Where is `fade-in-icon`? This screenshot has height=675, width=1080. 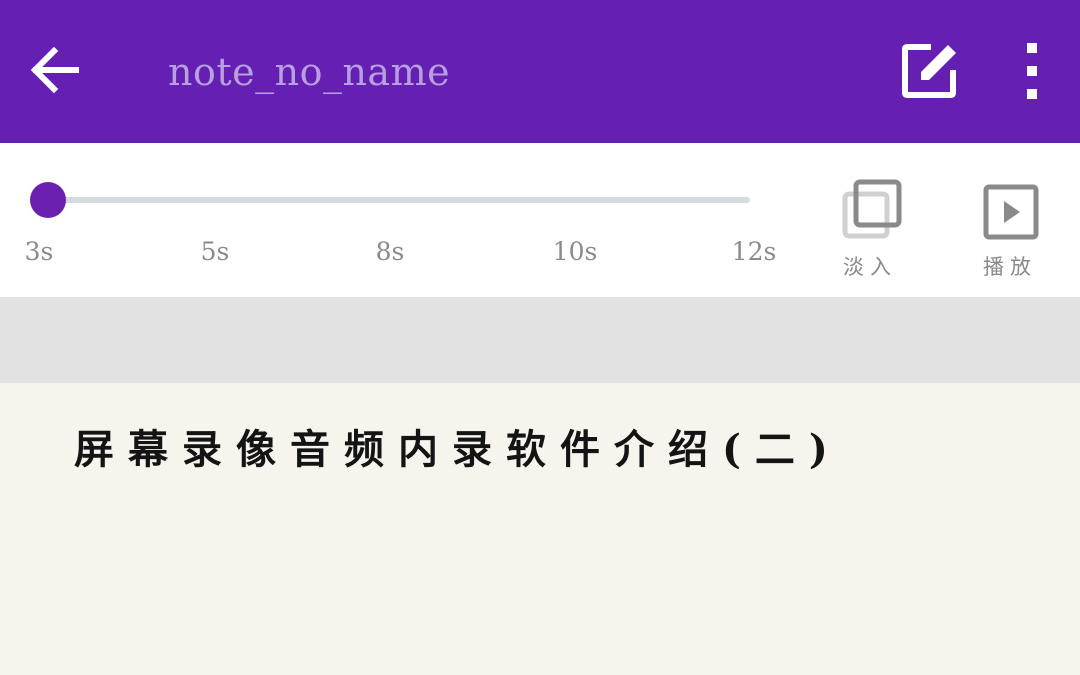
fade-in-icon is located at coordinates (872, 209).